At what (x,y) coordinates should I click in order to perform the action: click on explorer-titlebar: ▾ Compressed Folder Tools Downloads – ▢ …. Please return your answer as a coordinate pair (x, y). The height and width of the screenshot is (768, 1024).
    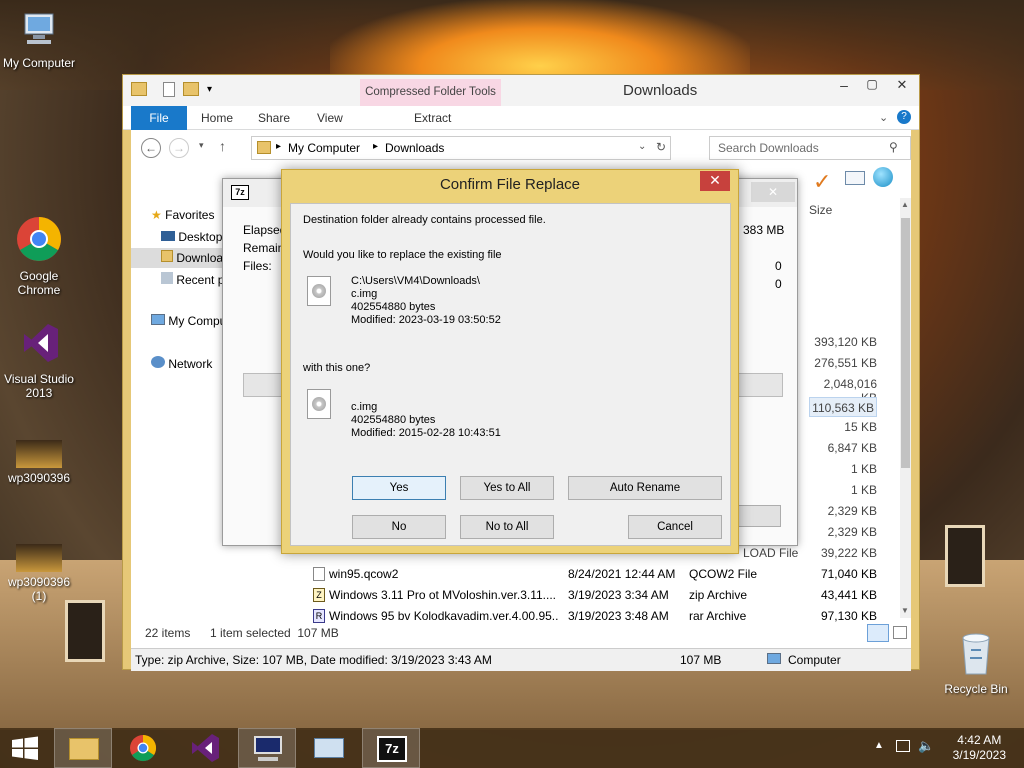
    Looking at the image, I should click on (521, 90).